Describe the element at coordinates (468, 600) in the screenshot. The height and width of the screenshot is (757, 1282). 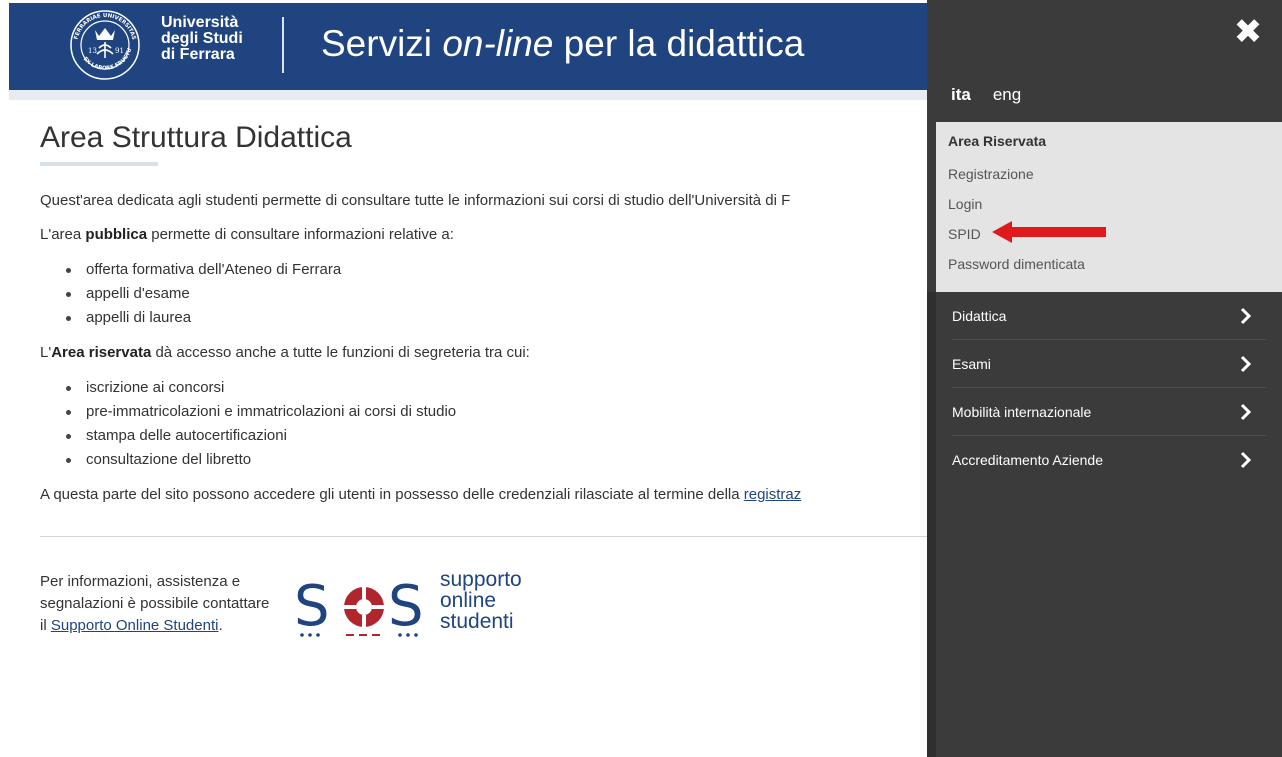
I see `sos-word: online` at that location.